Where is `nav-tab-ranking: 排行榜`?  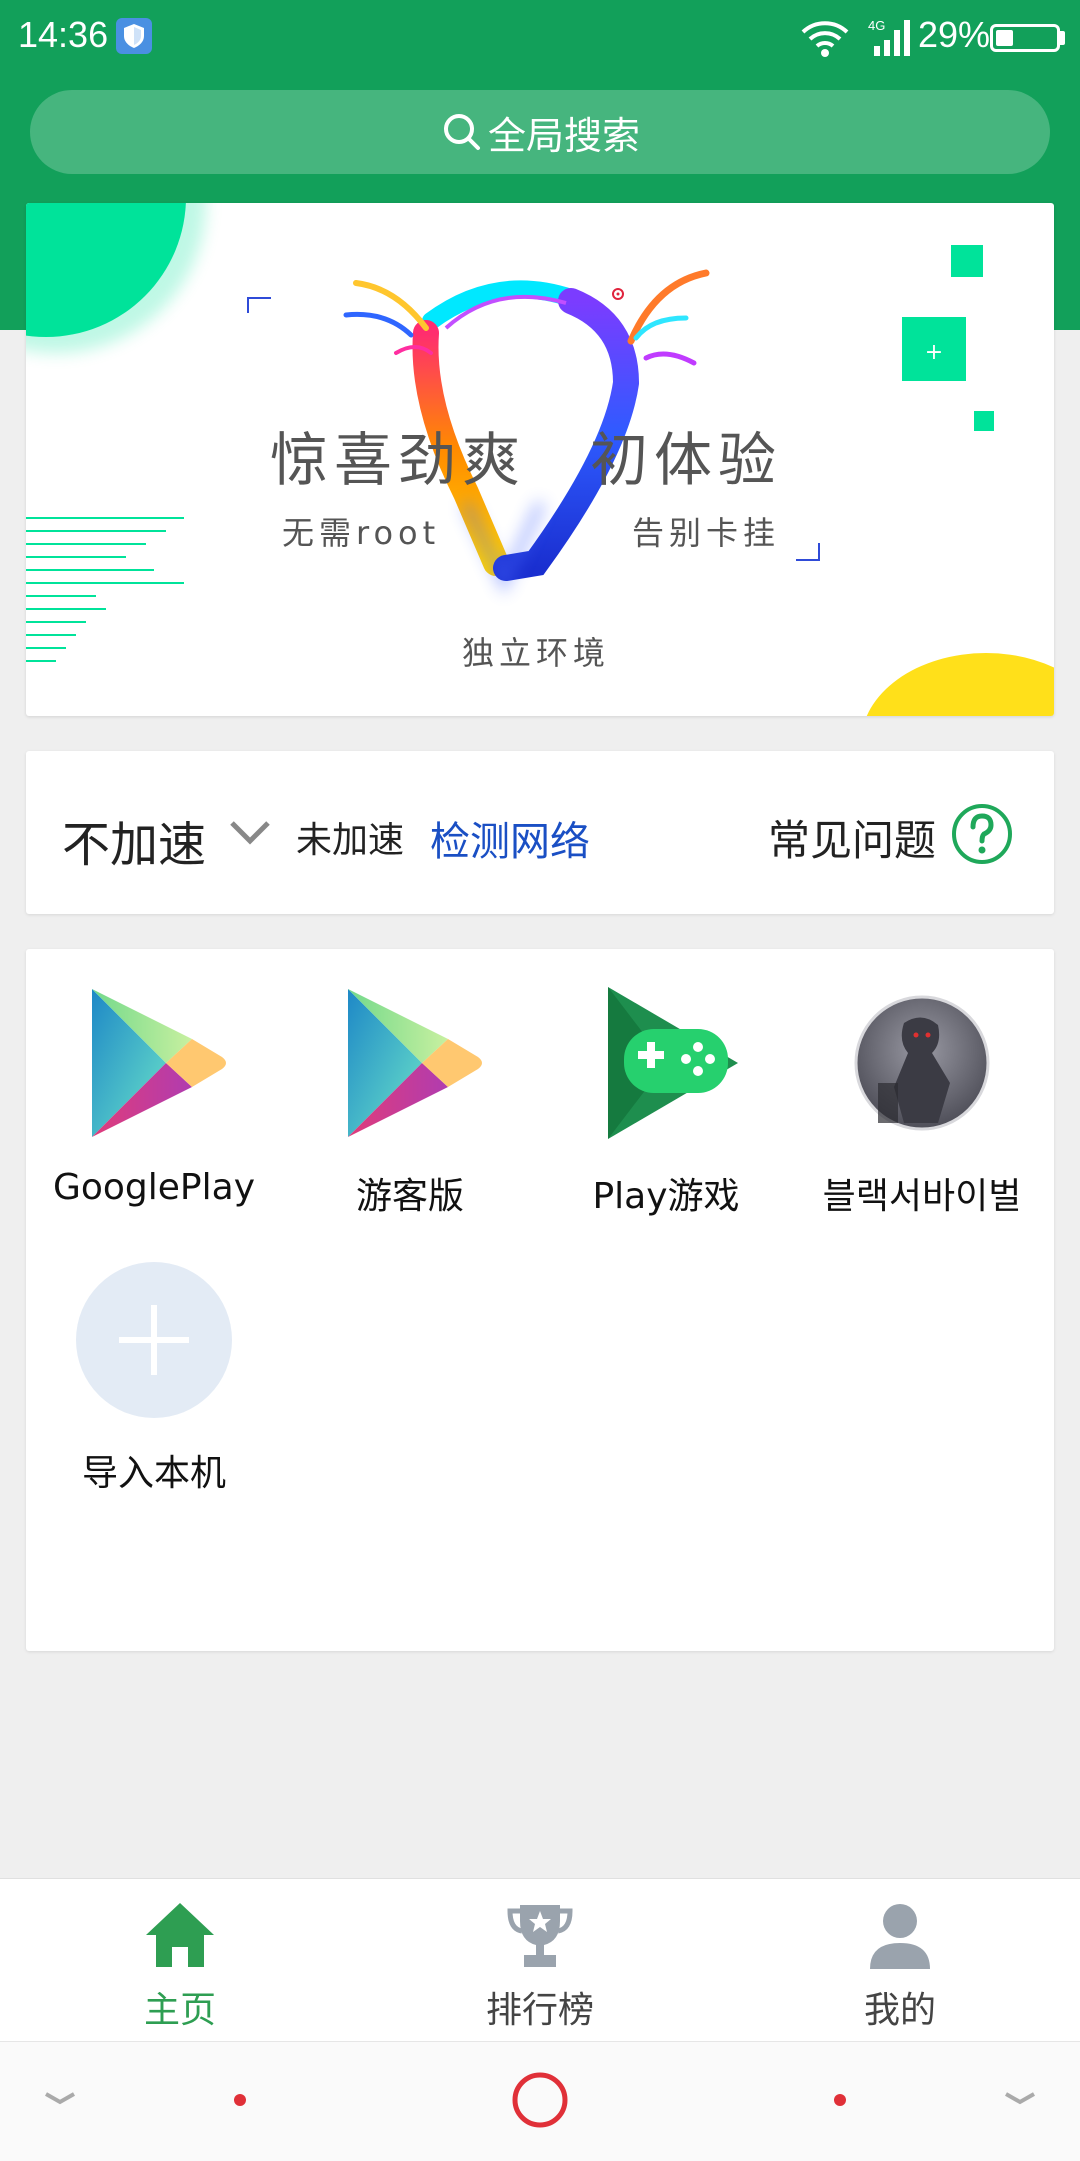 nav-tab-ranking: 排行榜 is located at coordinates (540, 1960).